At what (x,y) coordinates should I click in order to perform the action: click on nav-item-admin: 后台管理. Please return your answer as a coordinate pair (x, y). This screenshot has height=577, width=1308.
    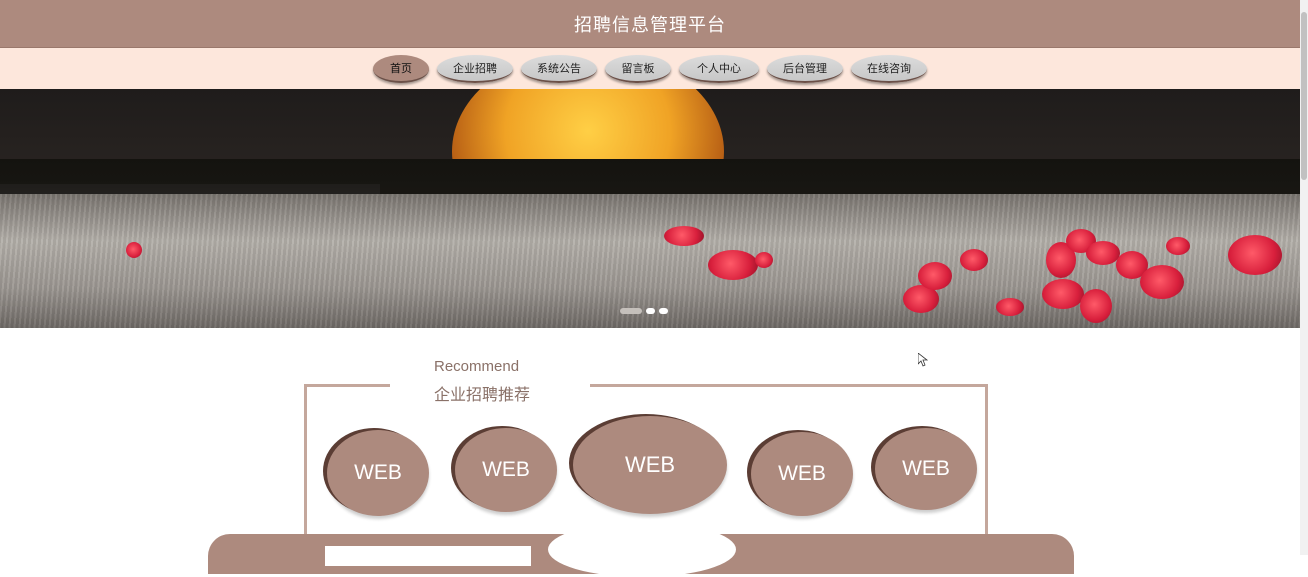
    Looking at the image, I should click on (805, 68).